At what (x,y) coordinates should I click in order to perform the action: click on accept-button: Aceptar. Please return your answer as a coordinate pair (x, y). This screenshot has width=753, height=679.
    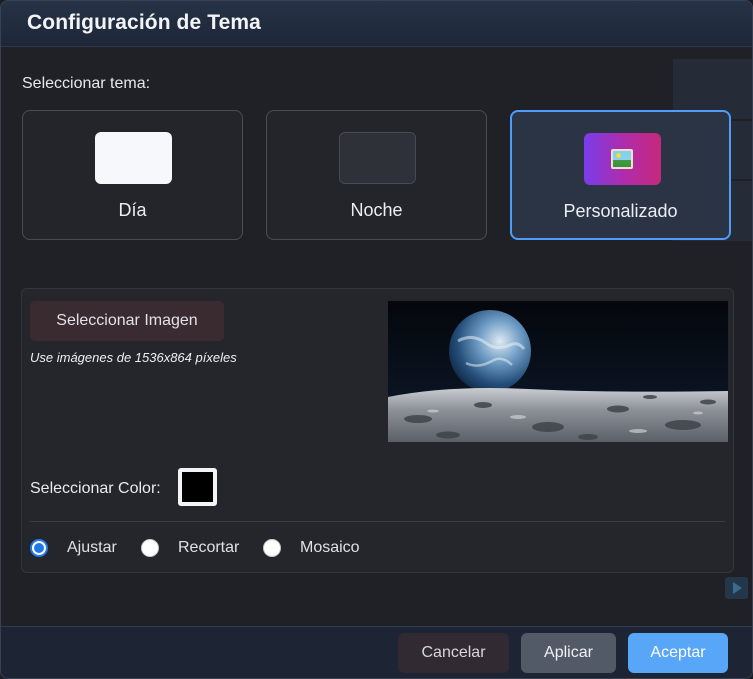
    Looking at the image, I should click on (678, 653).